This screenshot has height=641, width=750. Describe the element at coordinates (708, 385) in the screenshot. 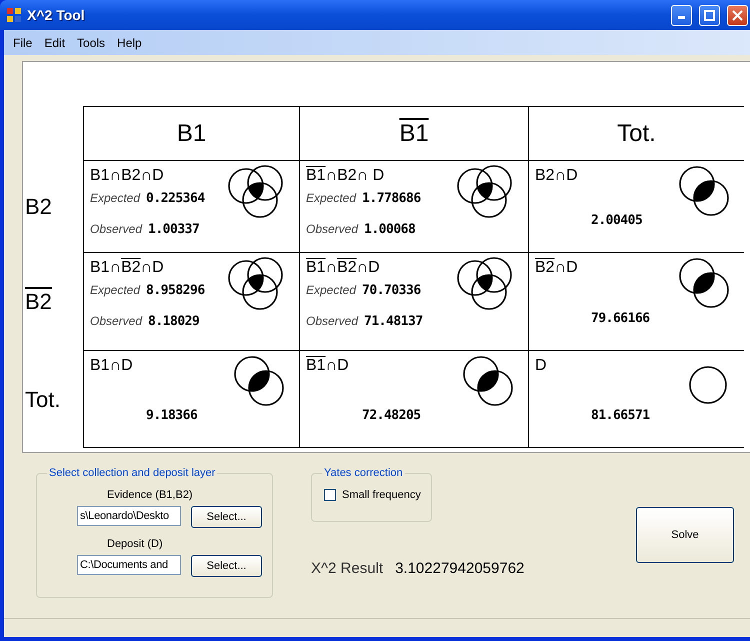

I see `circle-icon` at that location.